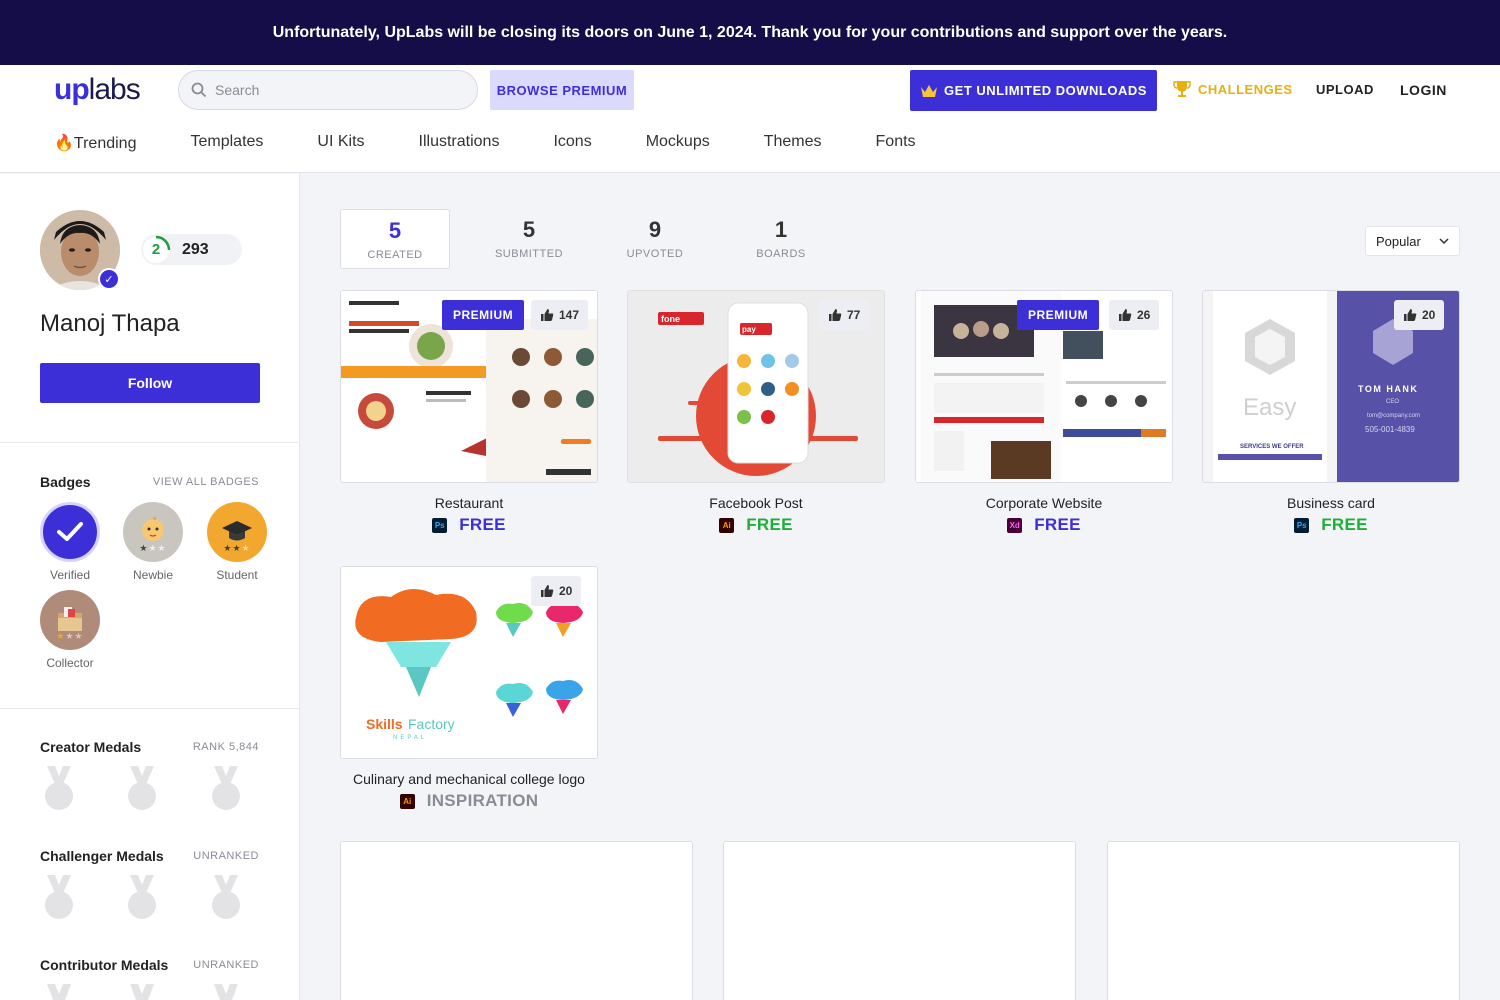  What do you see at coordinates (72, 89) in the screenshot?
I see `logo-up-text: up` at bounding box center [72, 89].